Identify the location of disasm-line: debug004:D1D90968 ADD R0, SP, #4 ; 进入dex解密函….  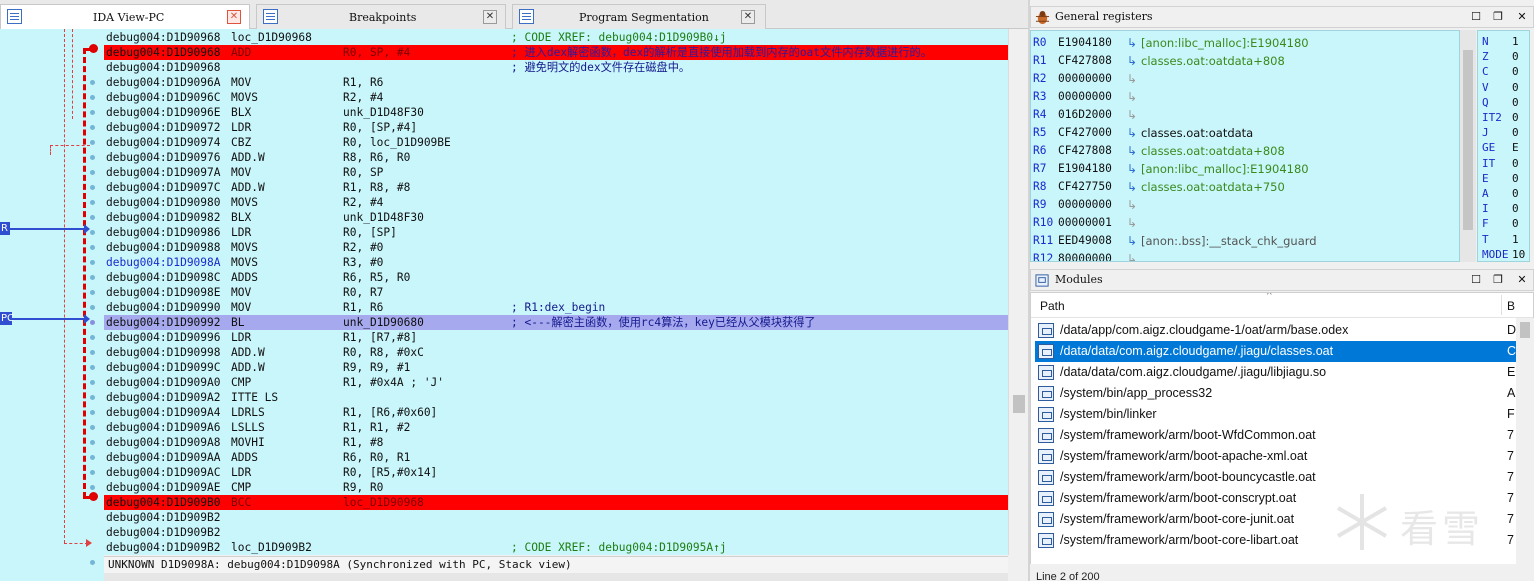
(556, 52).